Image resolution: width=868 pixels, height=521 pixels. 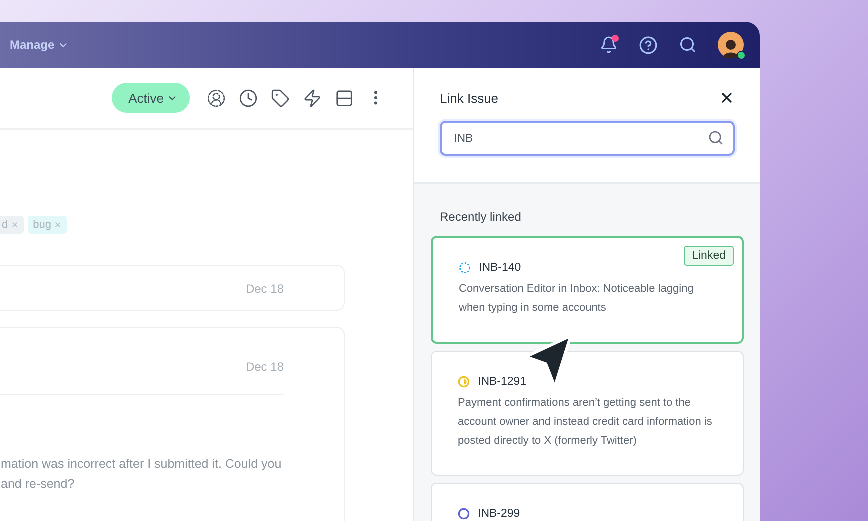 What do you see at coordinates (502, 382) in the screenshot?
I see `issue-id: INB-1291` at bounding box center [502, 382].